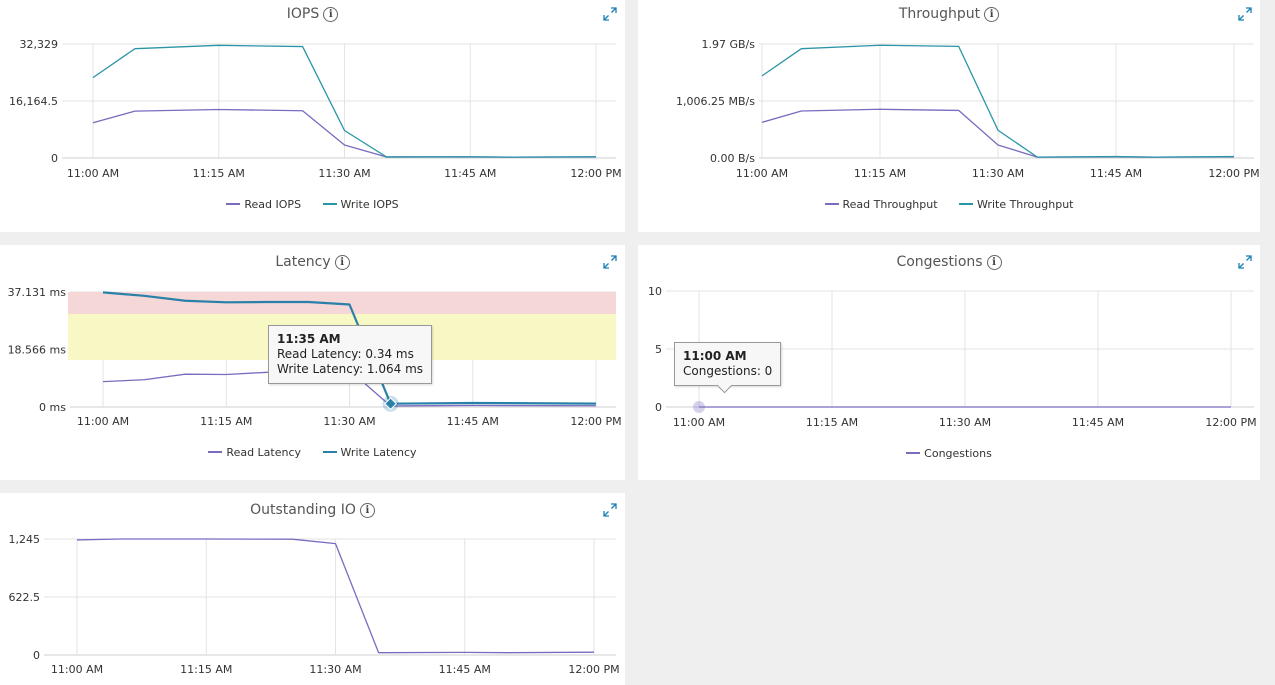 This screenshot has width=1275, height=685. Describe the element at coordinates (309, 339) in the screenshot. I see `tooltip-time: 11:35 AM` at that location.